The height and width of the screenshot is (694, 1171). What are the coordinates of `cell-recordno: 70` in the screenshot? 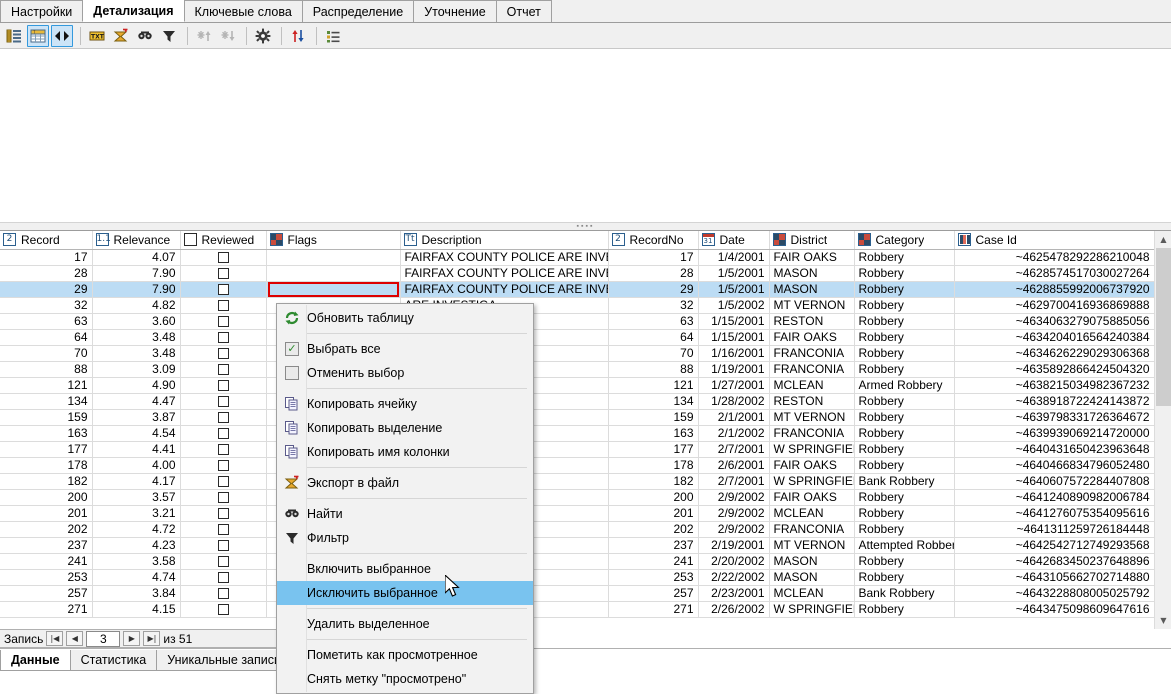 It's located at (653, 353).